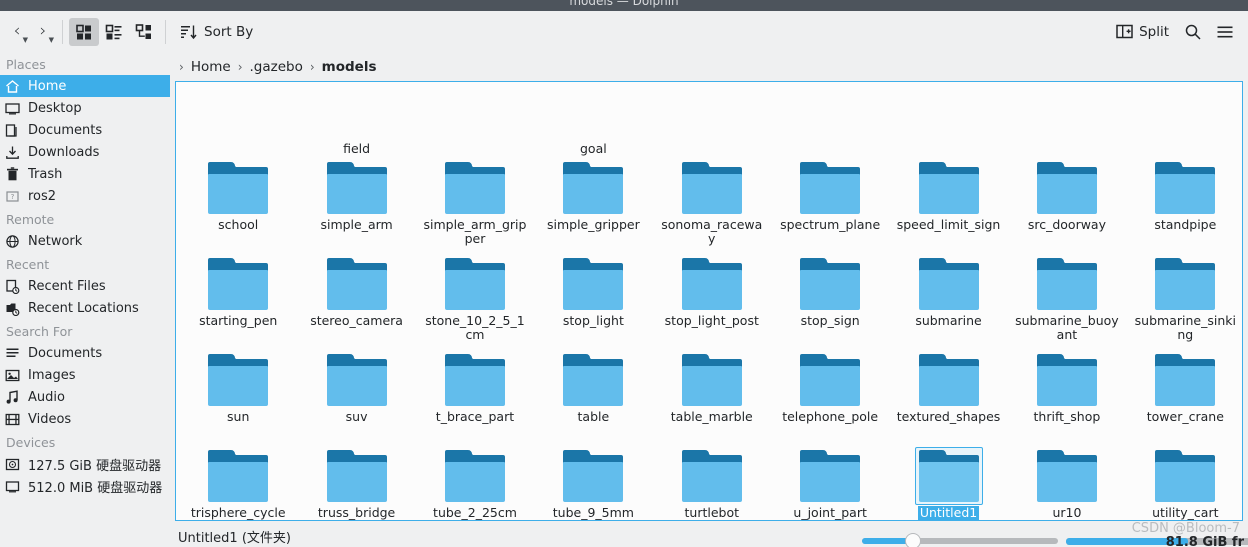 The image size is (1248, 547). I want to click on file-item: spectrum_plane, so click(830, 204).